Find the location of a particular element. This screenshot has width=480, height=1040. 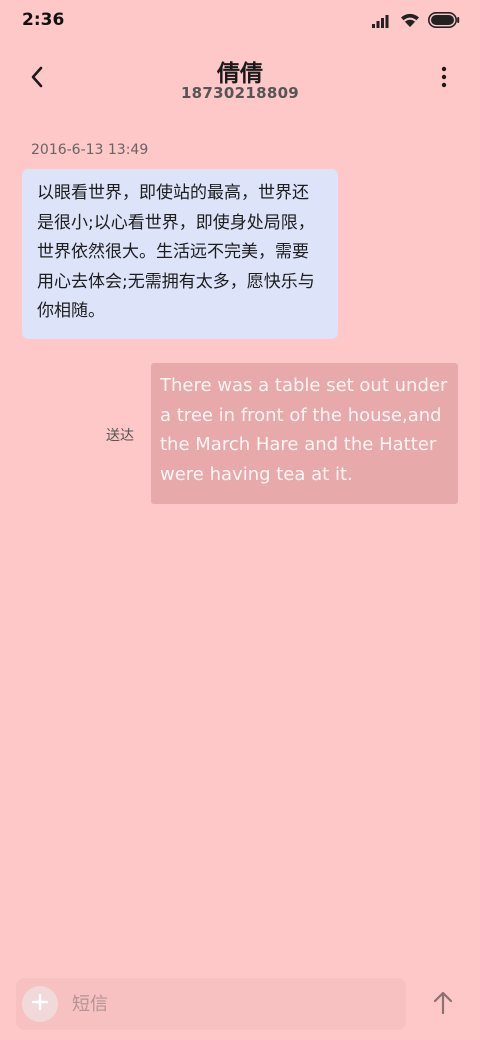

more-options-button is located at coordinates (444, 79).